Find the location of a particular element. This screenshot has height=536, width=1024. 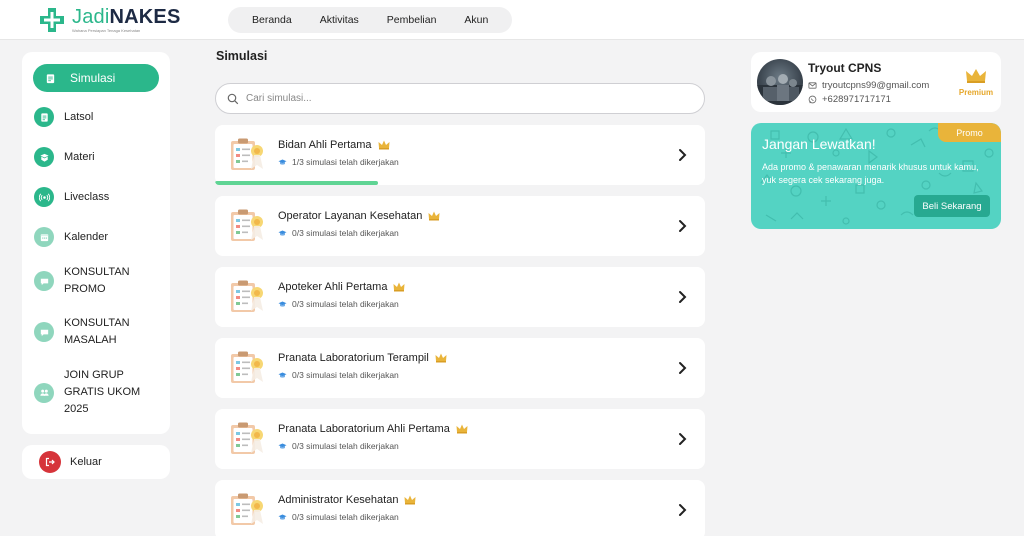

sidebar-item-label: KONSULTAN MASALAH is located at coordinates (97, 331).